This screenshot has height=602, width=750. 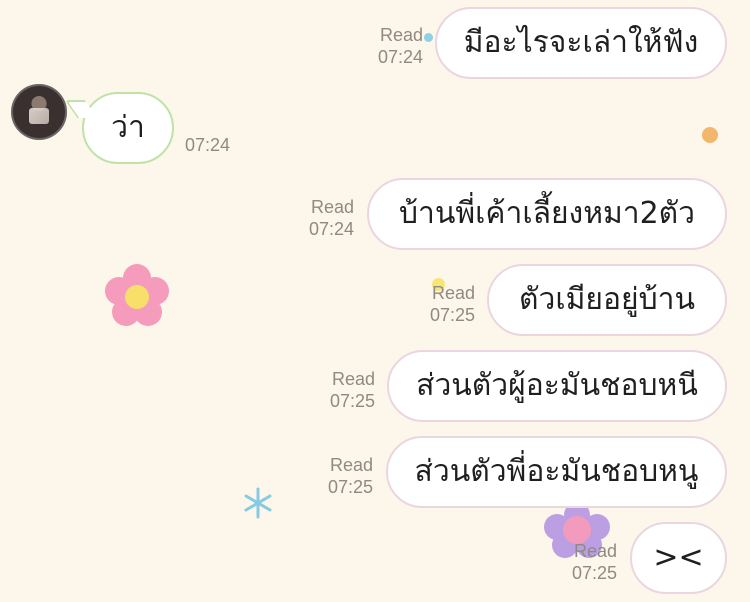 I want to click on message-text: ><, so click(x=678, y=557).